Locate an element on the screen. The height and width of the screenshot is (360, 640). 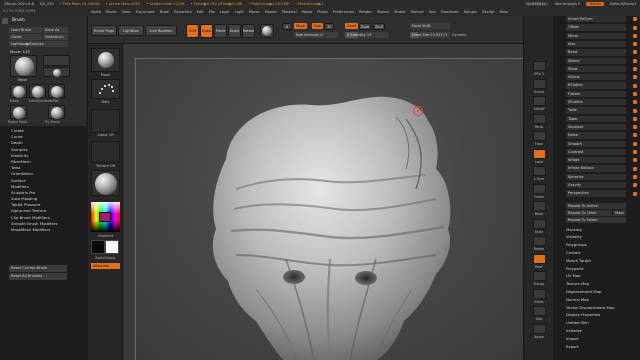
menu-marker: Marker is located at coordinates (271, 12).